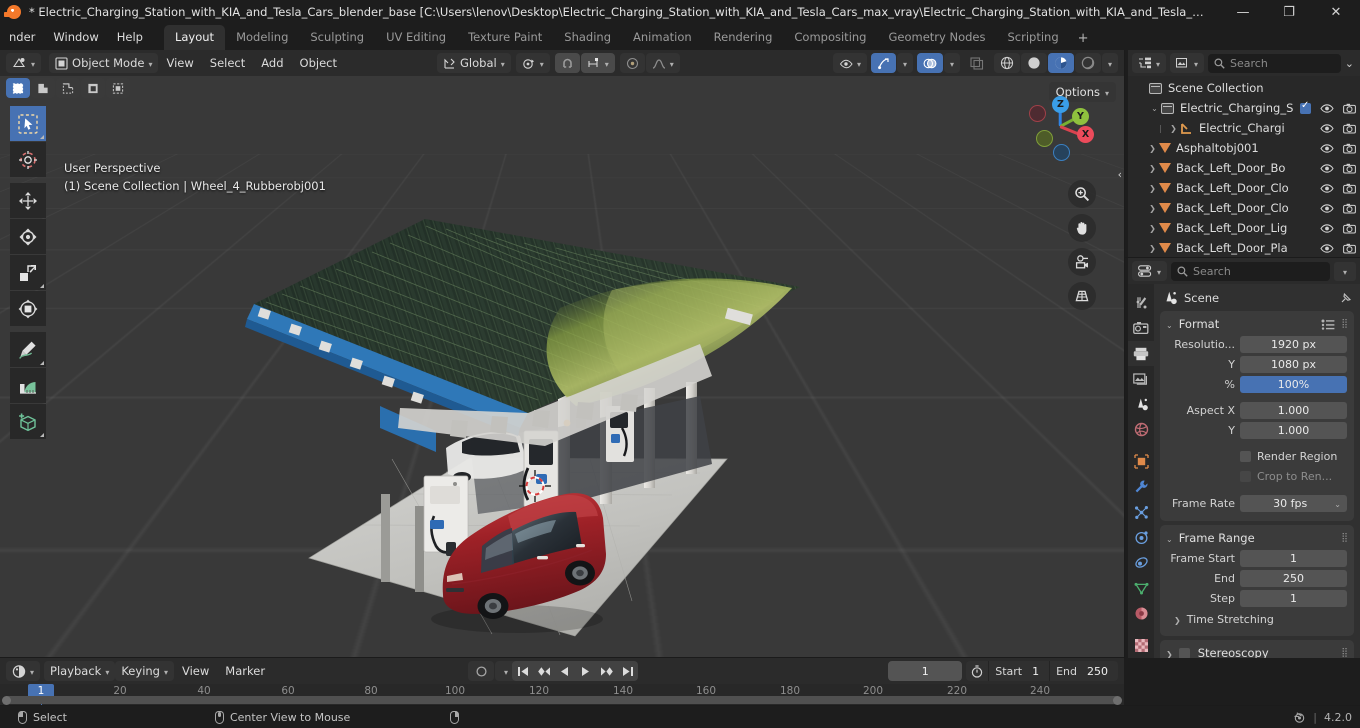 The height and width of the screenshot is (728, 1360). Describe the element at coordinates (562, 657) in the screenshot. I see `editor-divider-horizontal-bottom` at that location.